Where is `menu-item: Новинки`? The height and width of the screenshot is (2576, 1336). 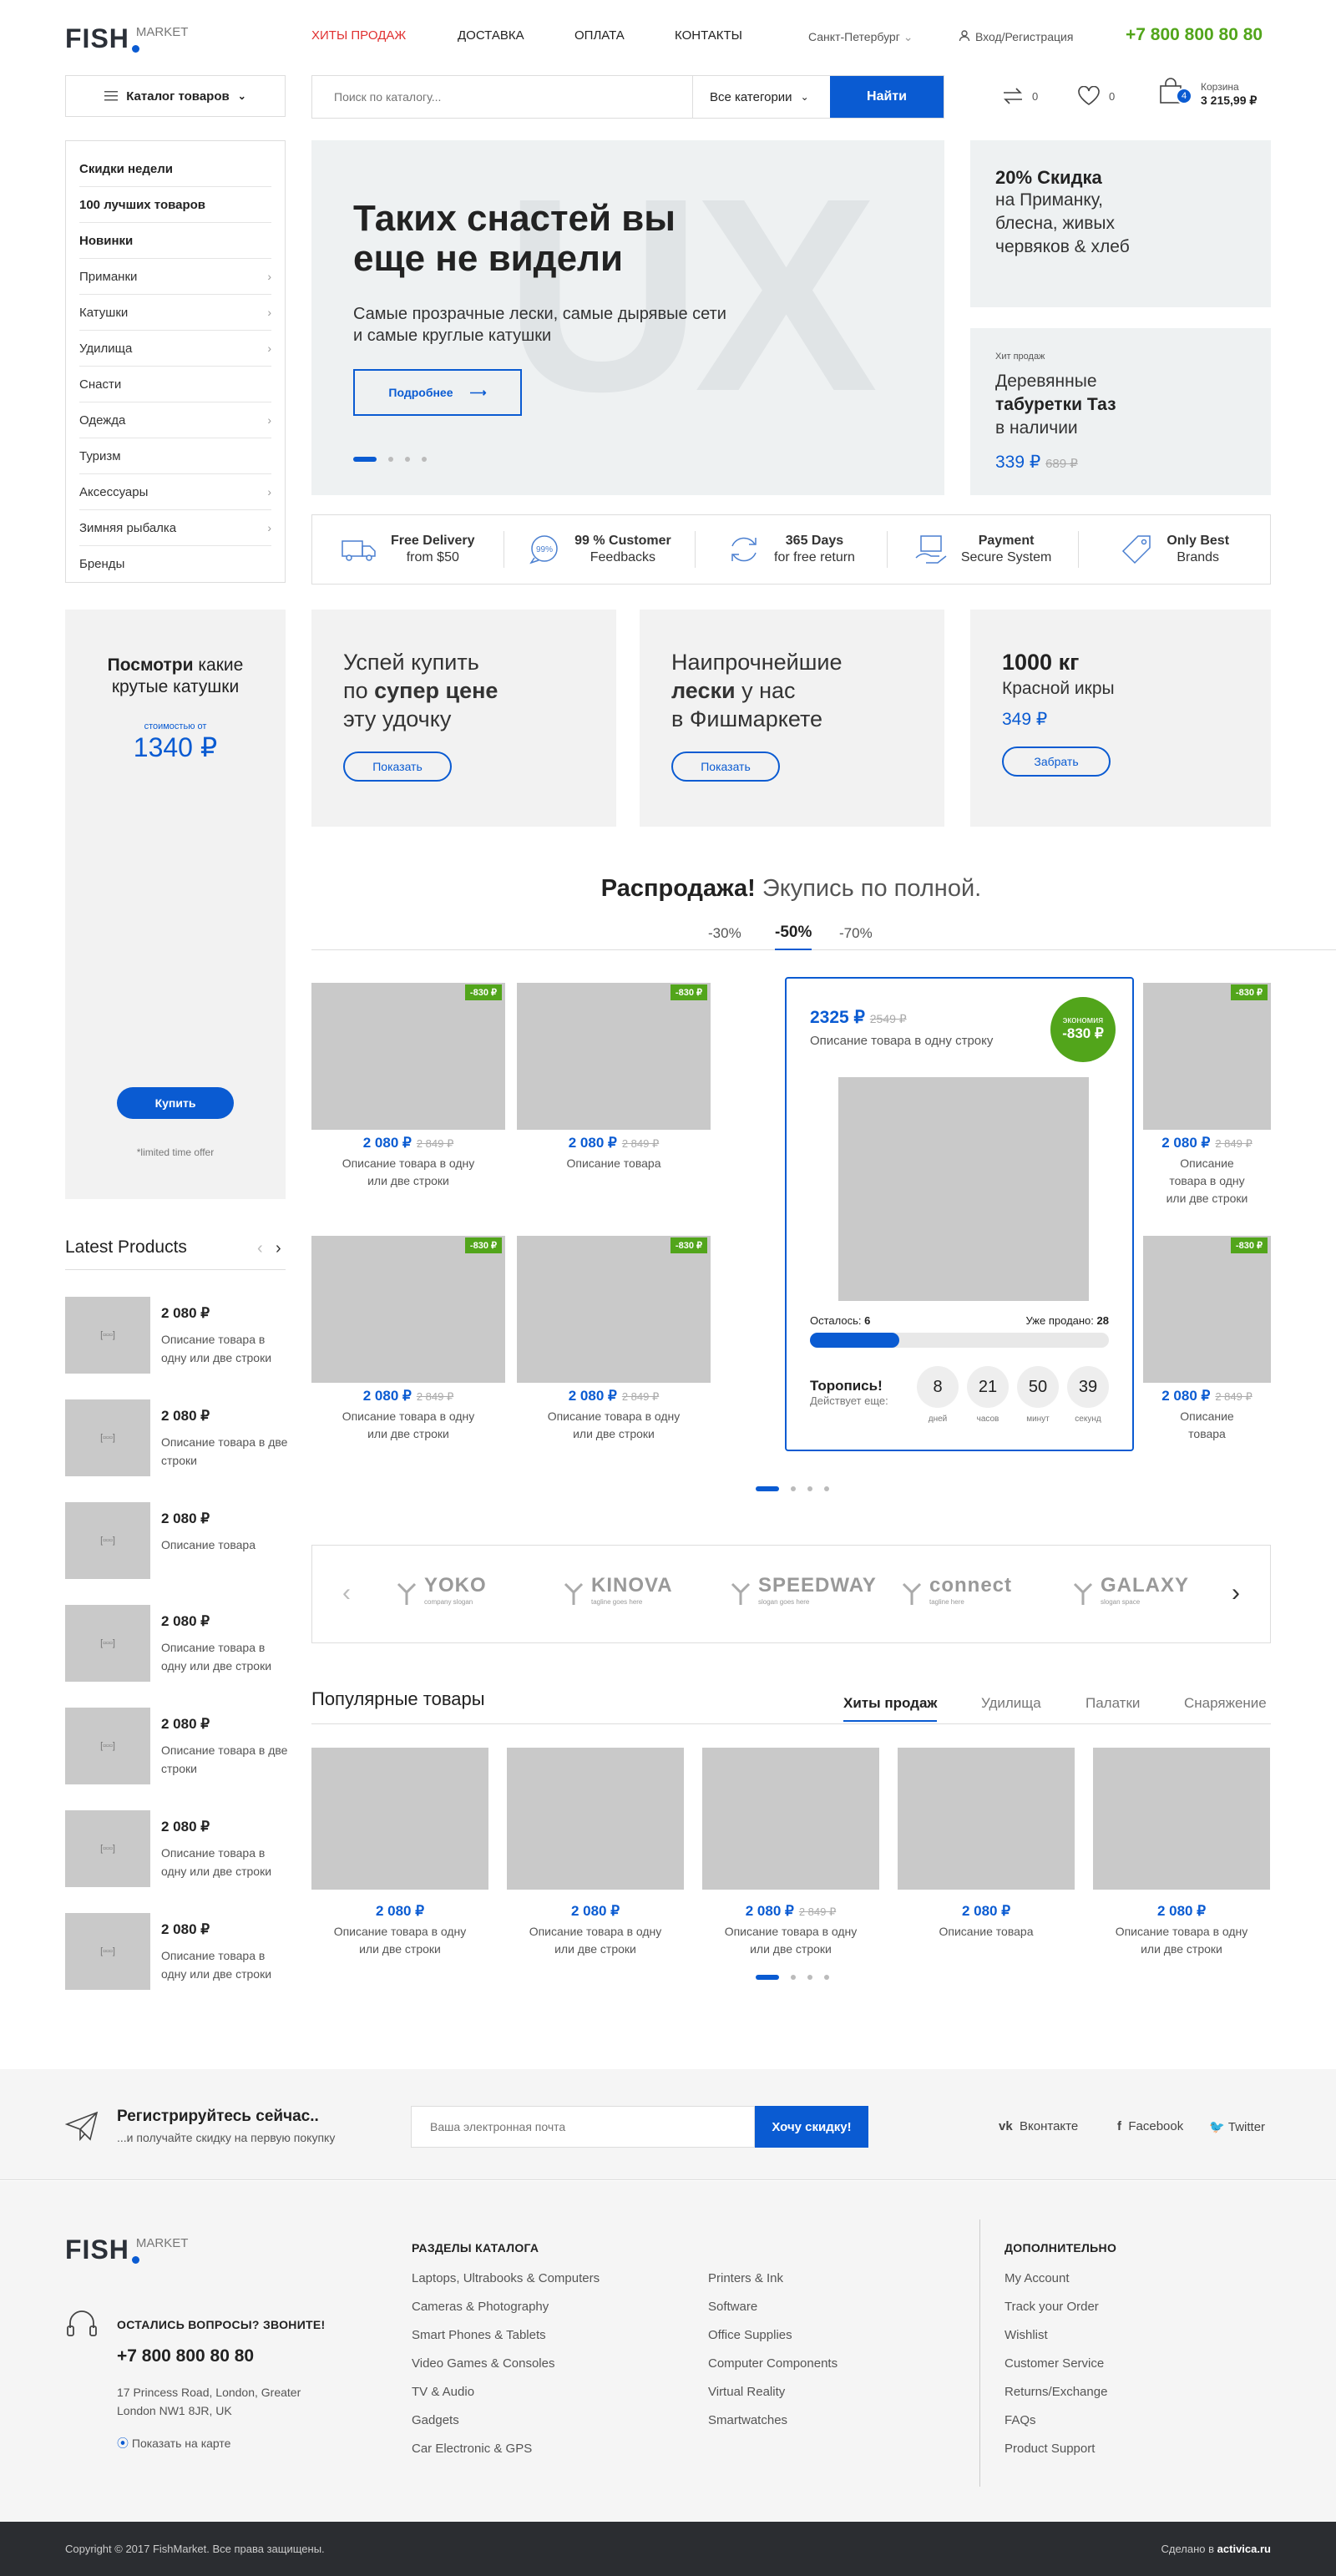 menu-item: Новинки is located at coordinates (175, 241).